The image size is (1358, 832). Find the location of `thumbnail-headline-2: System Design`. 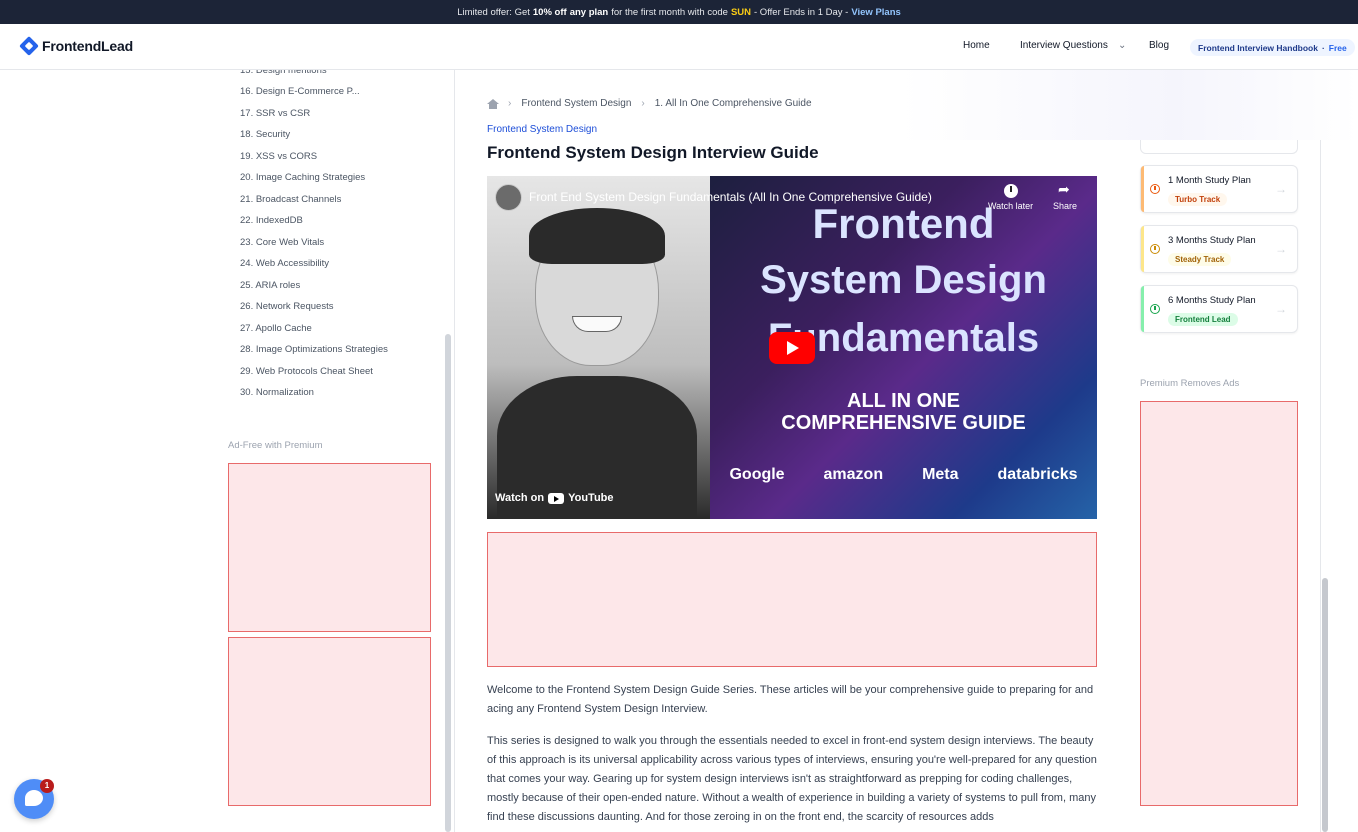

thumbnail-headline-2: System Design is located at coordinates (903, 280).